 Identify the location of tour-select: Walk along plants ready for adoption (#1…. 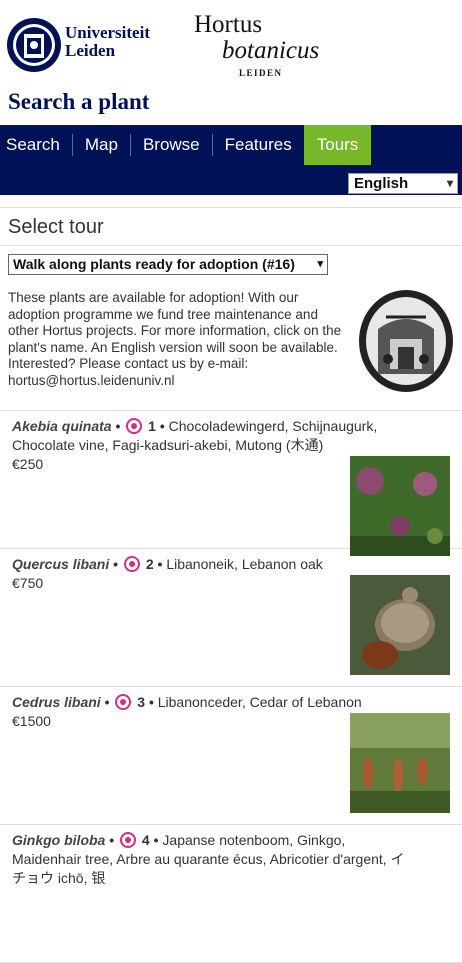
(168, 264).